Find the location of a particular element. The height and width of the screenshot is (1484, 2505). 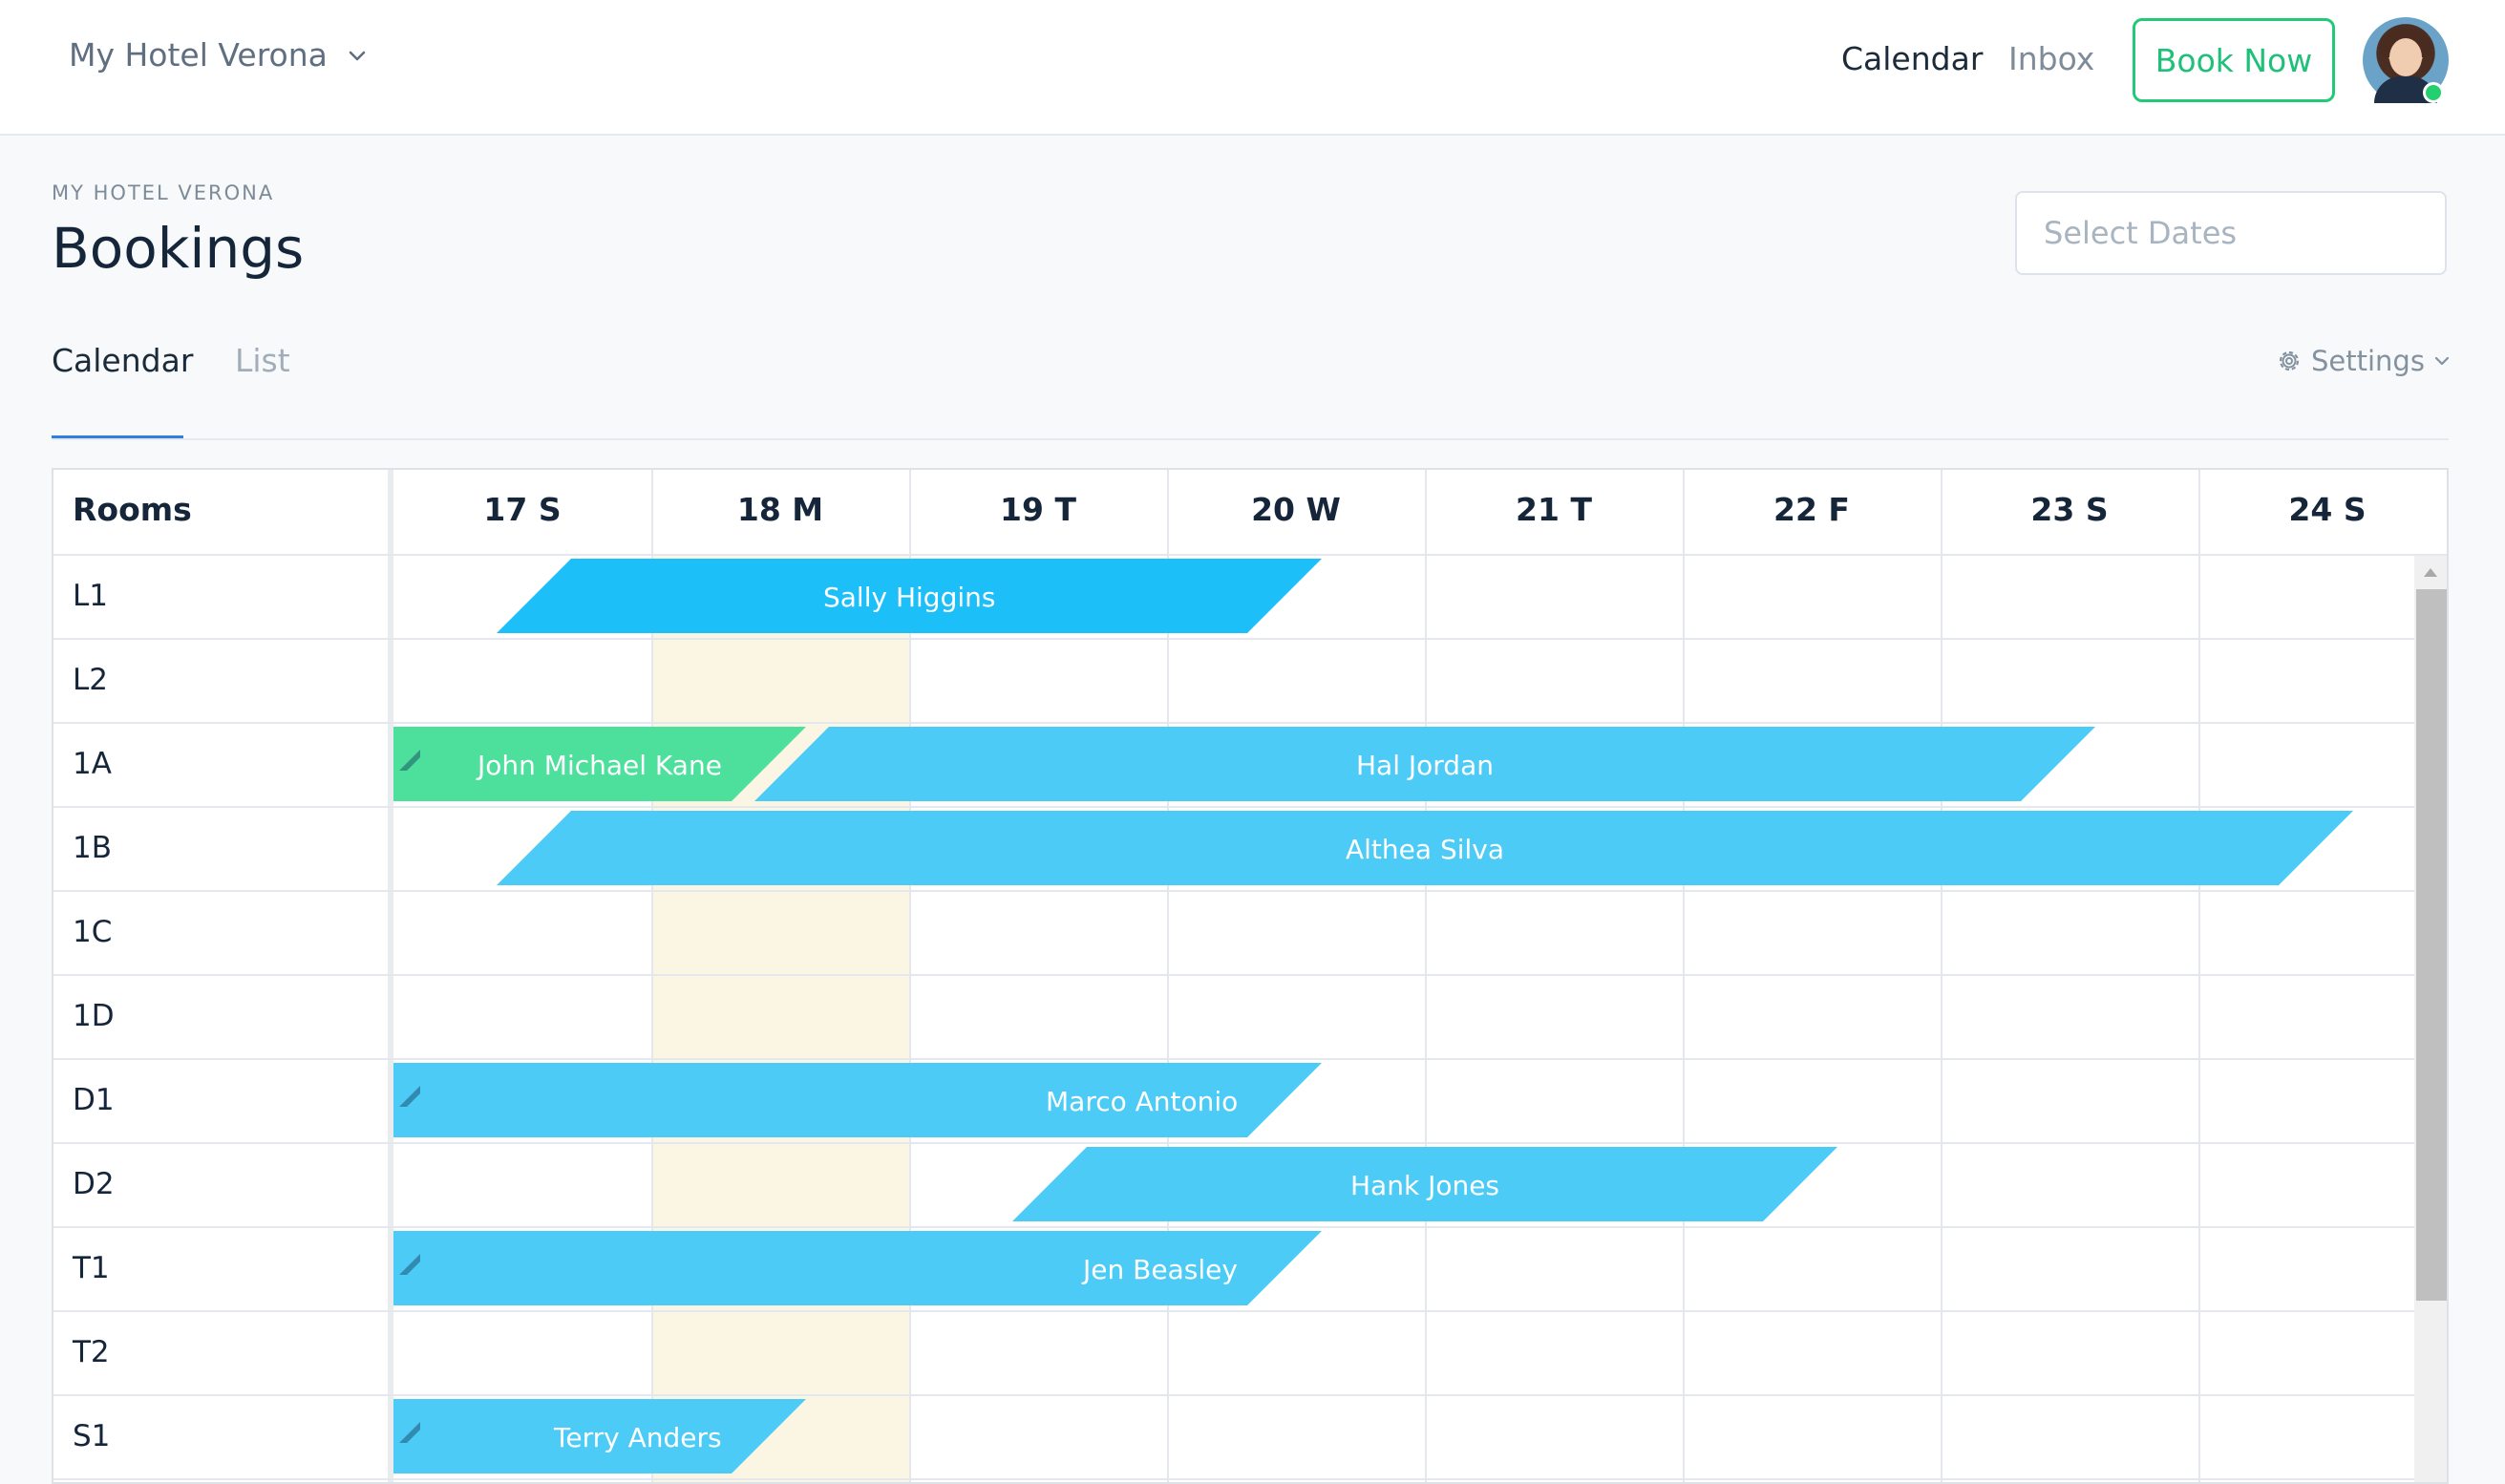

booking-guest-name: Hank Jones is located at coordinates (1425, 1186).